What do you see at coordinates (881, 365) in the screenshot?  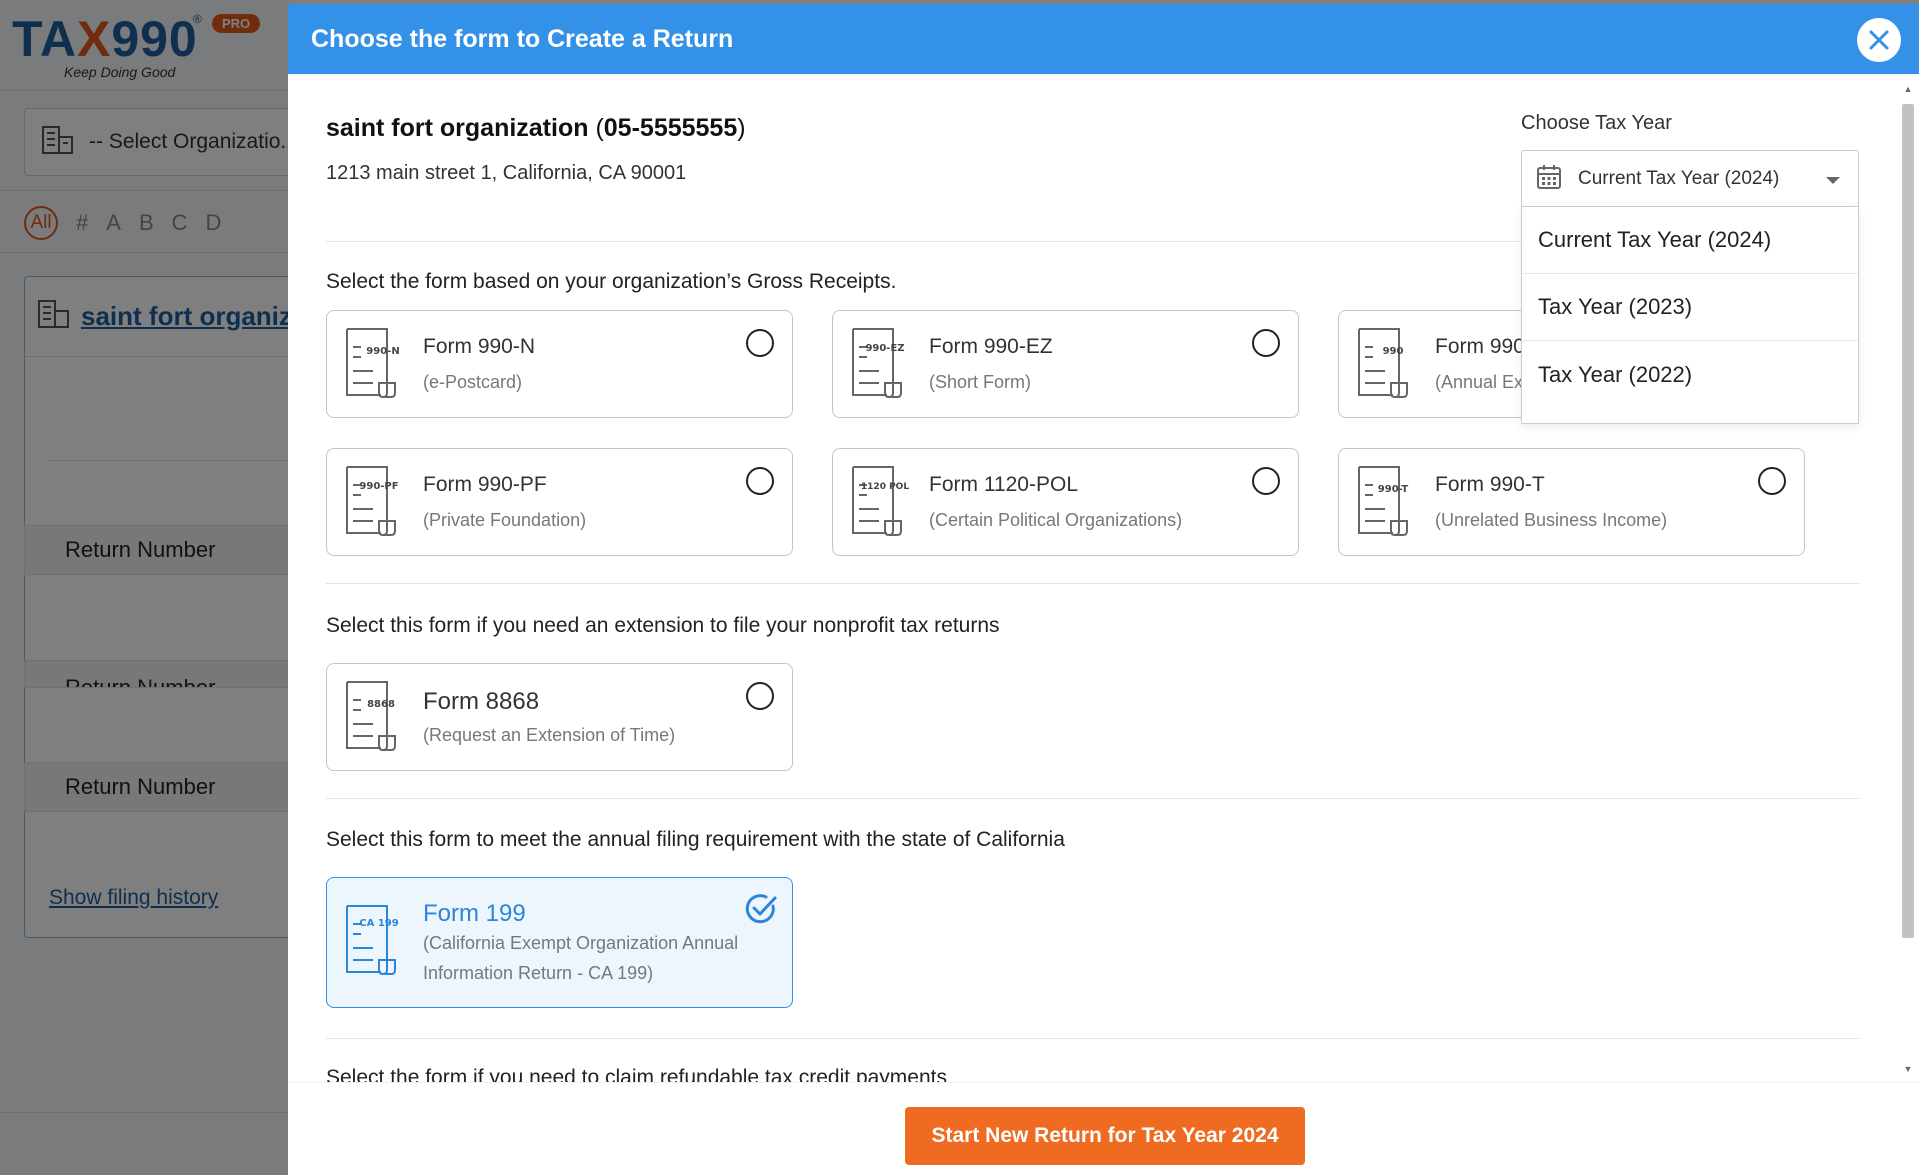 I see `document-icon: 990-EZ` at bounding box center [881, 365].